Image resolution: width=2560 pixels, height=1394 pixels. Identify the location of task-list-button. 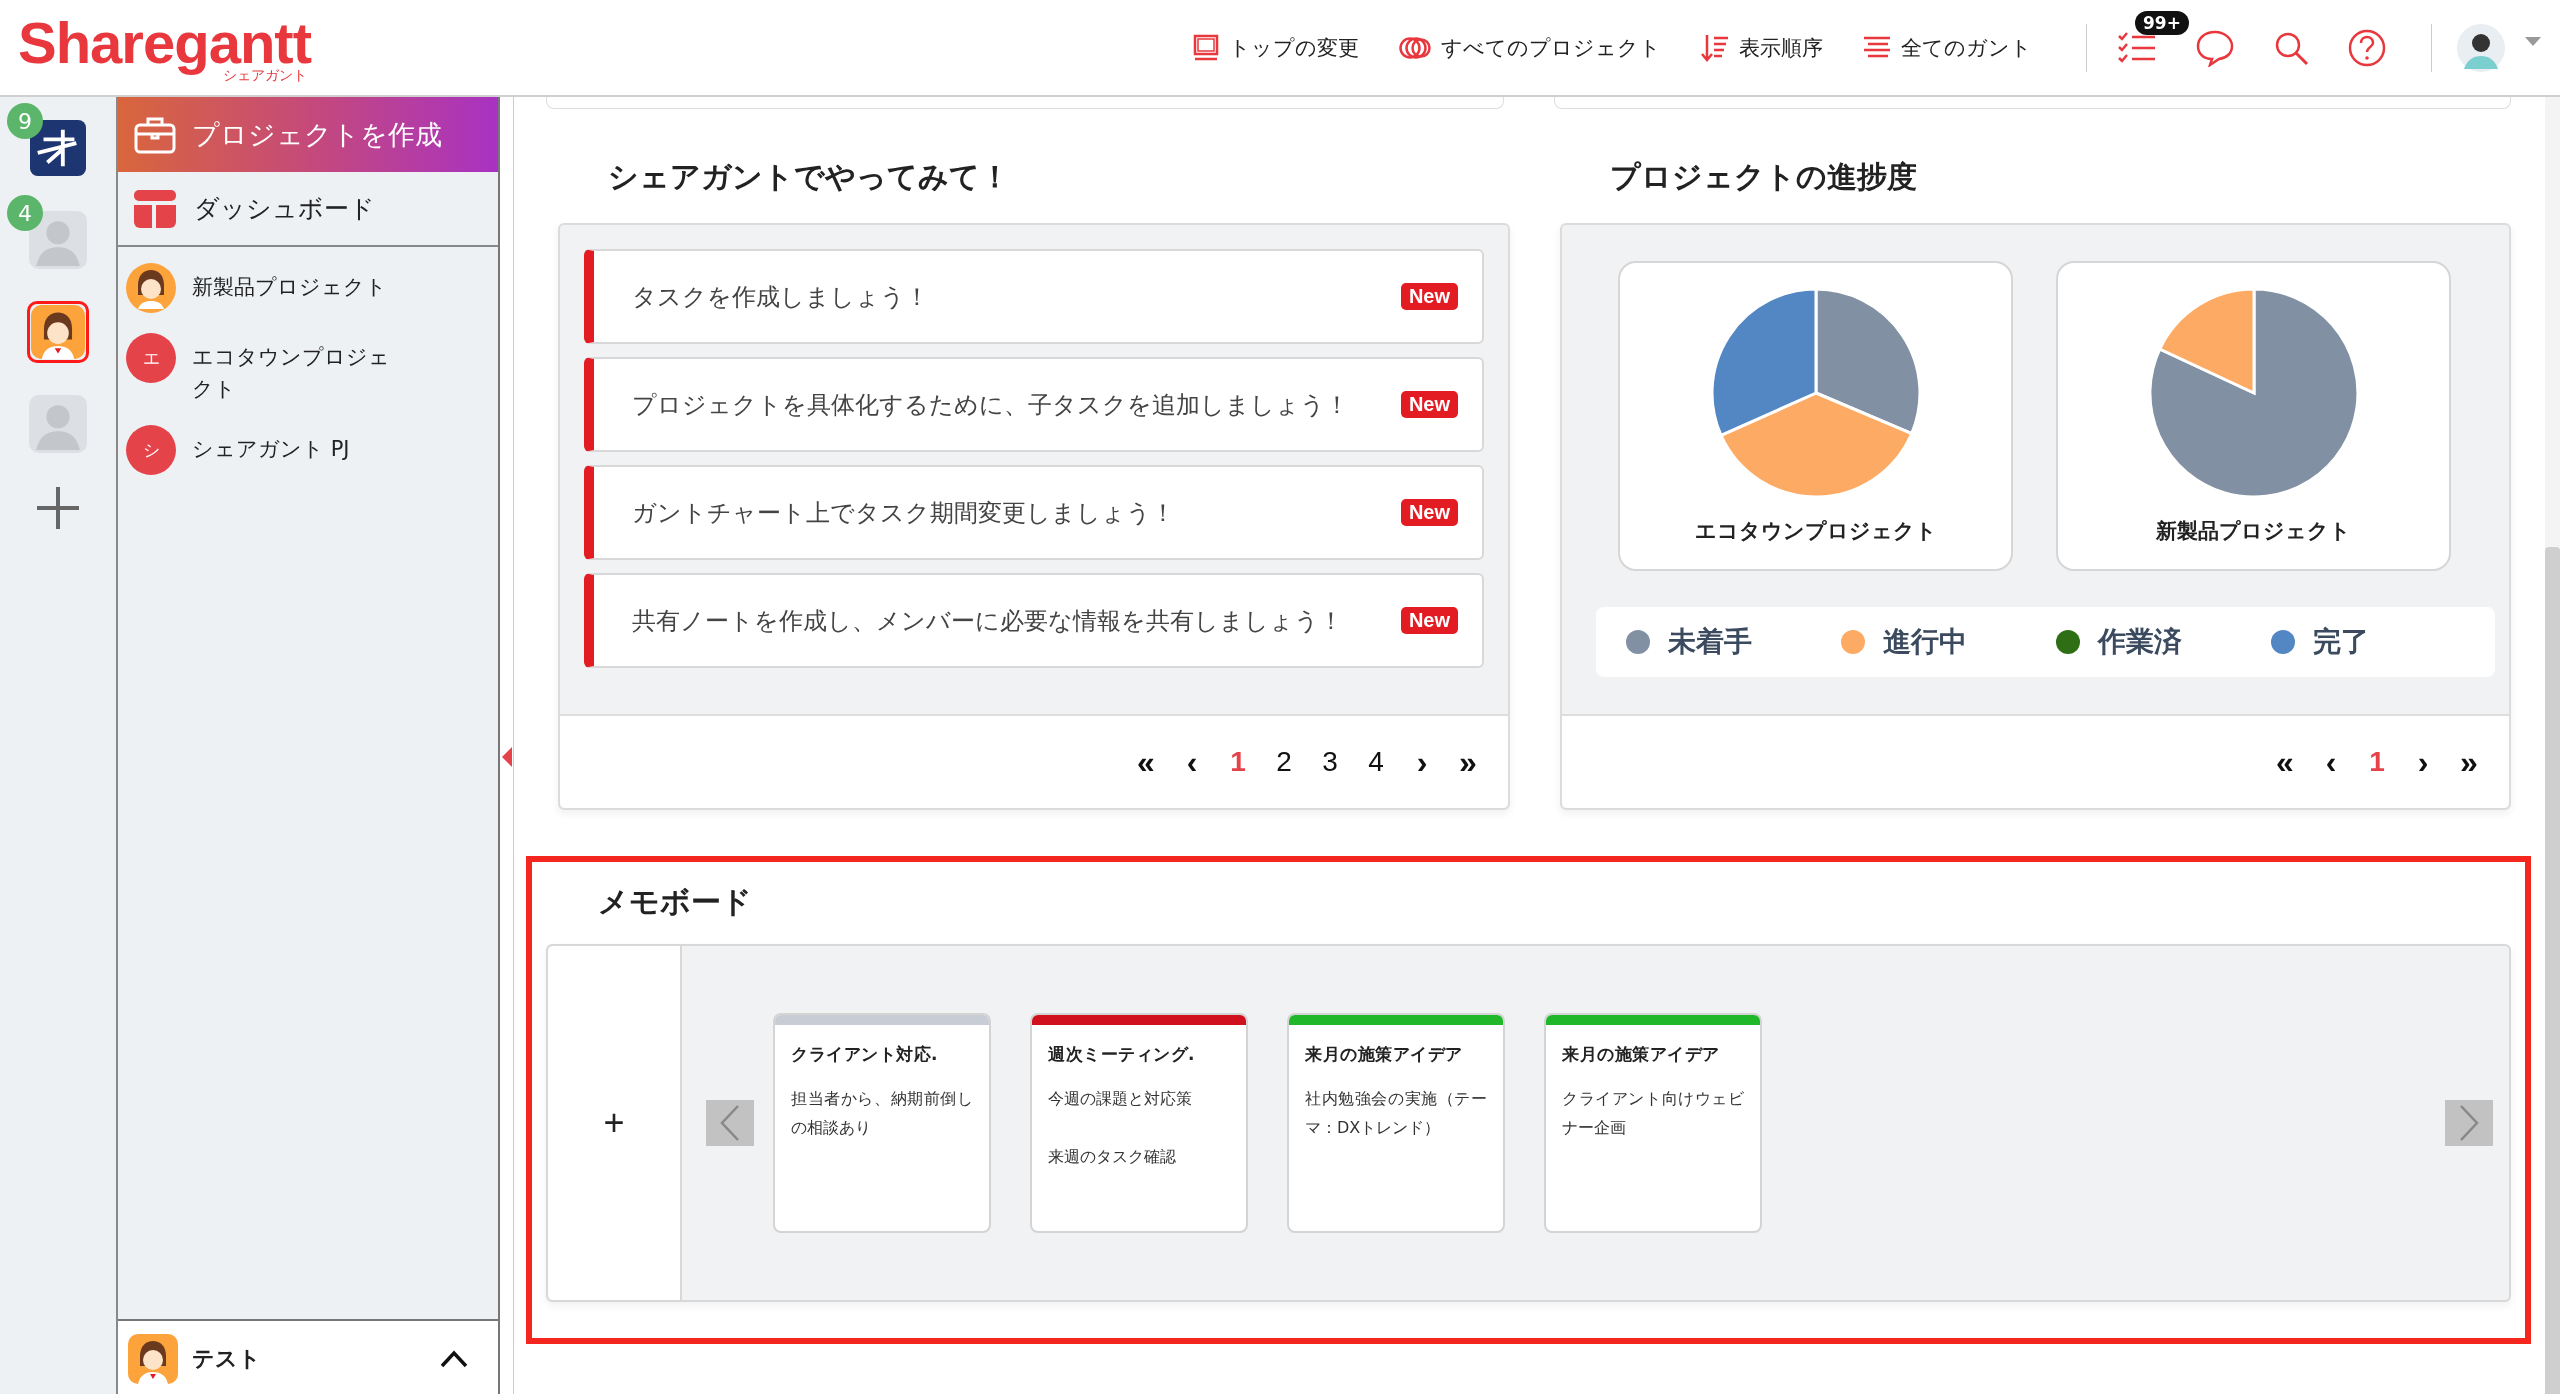
(2137, 47).